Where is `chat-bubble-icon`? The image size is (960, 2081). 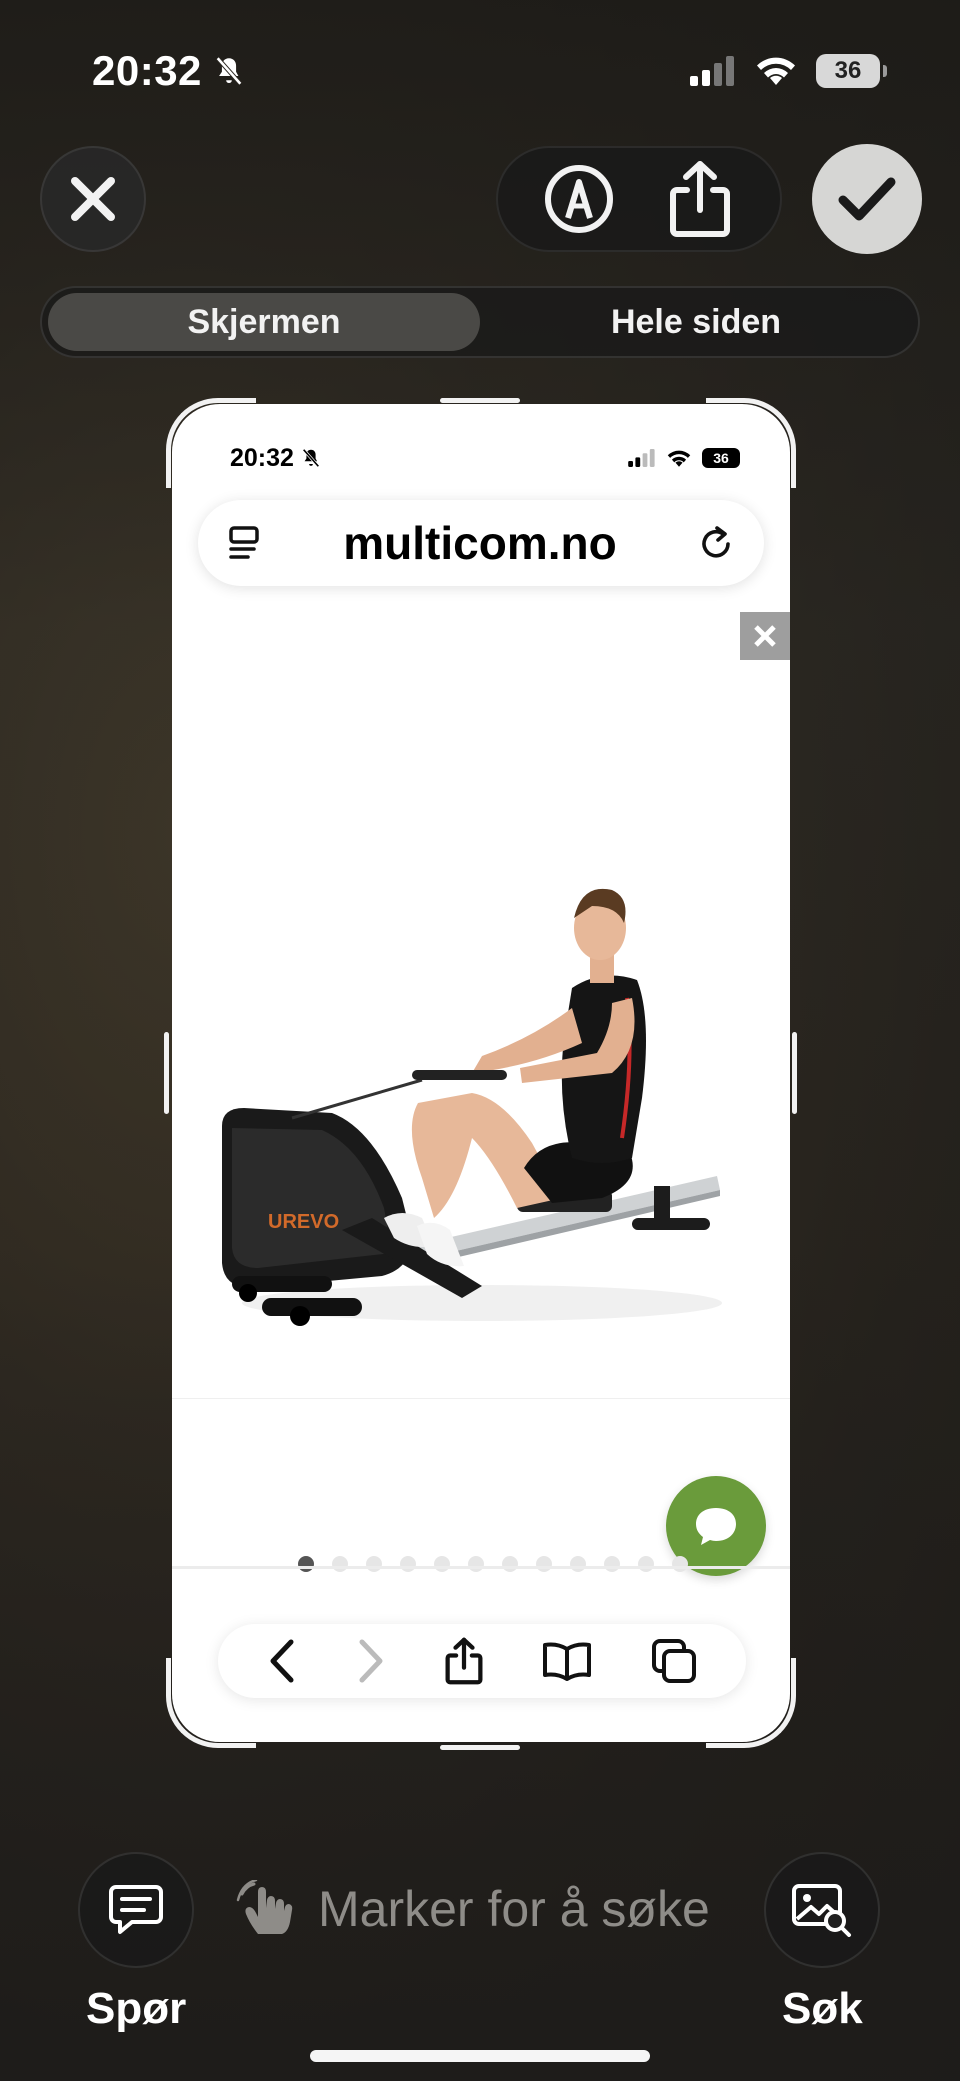 chat-bubble-icon is located at coordinates (716, 1526).